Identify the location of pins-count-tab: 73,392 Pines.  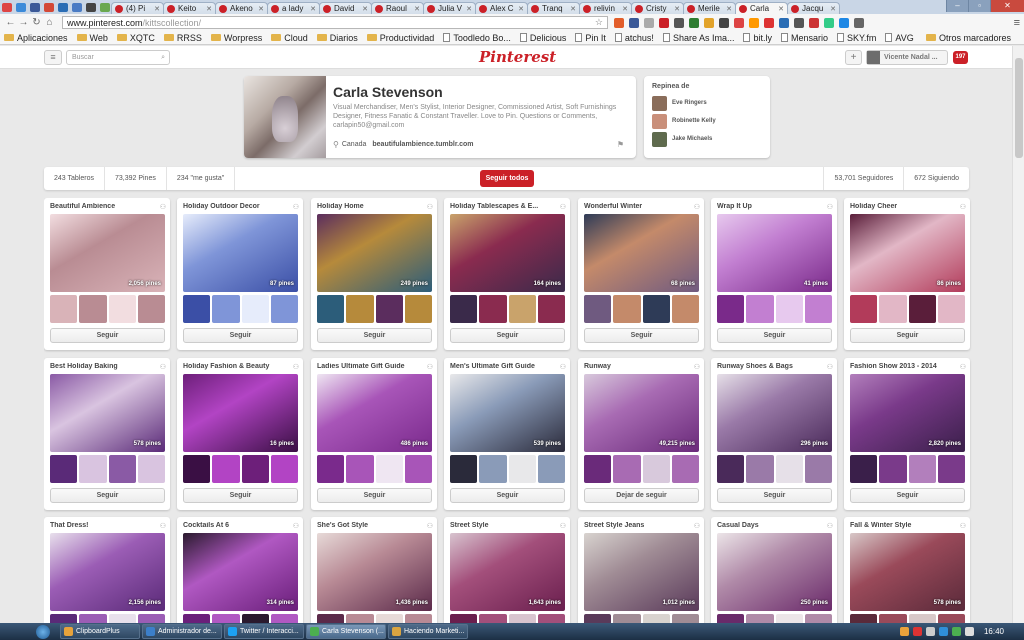
(136, 178).